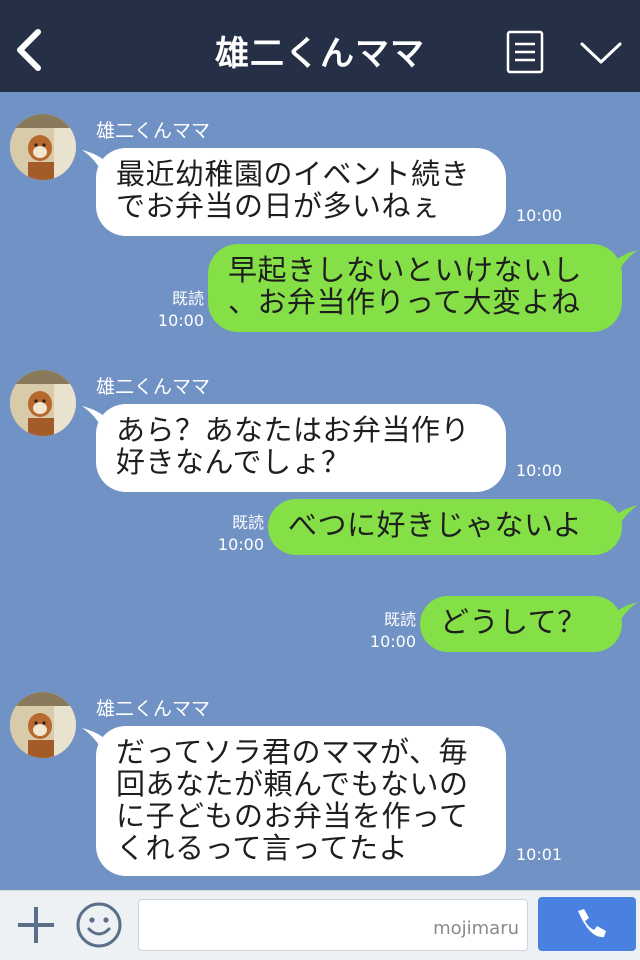 This screenshot has height=960, width=640. I want to click on expand-button, so click(601, 53).